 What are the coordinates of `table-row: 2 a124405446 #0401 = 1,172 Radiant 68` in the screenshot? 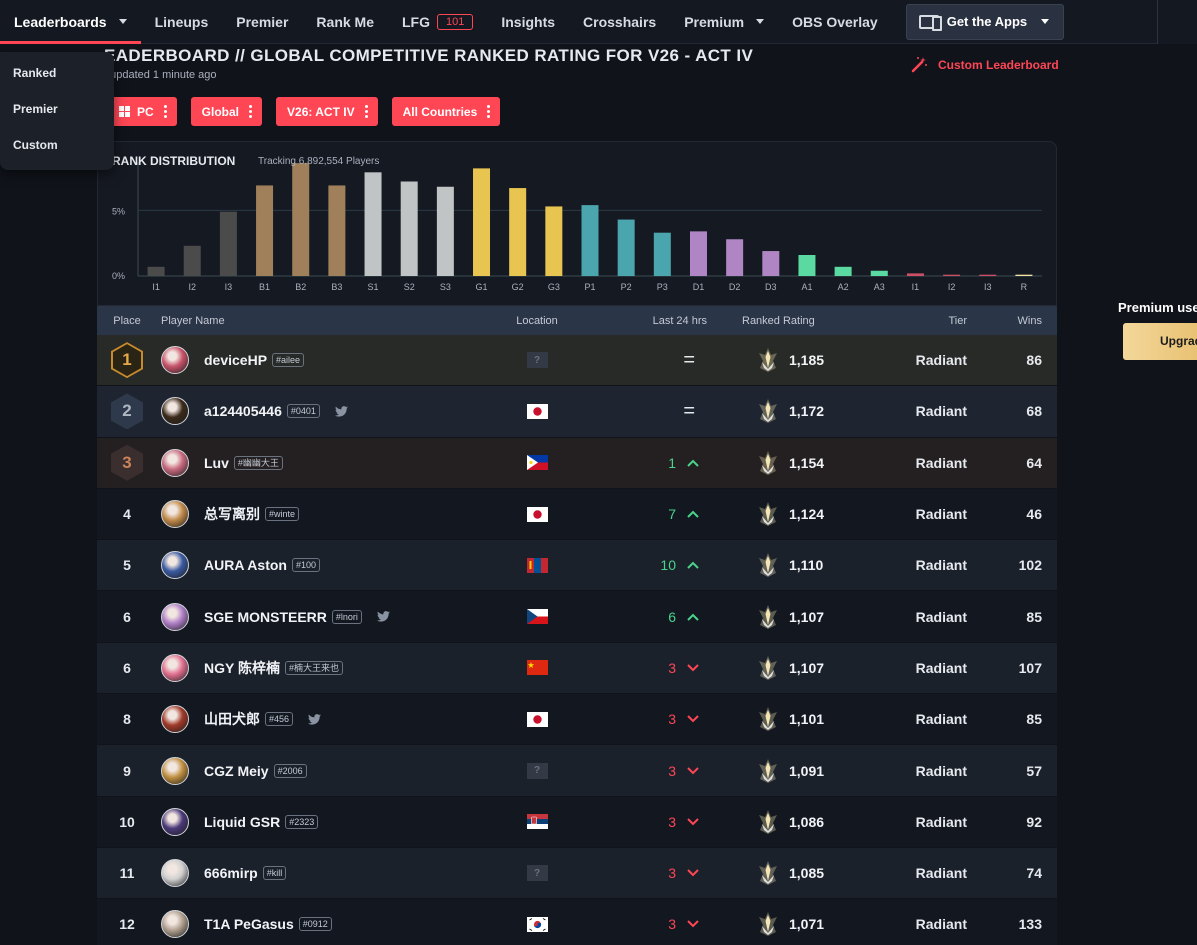 It's located at (577, 412).